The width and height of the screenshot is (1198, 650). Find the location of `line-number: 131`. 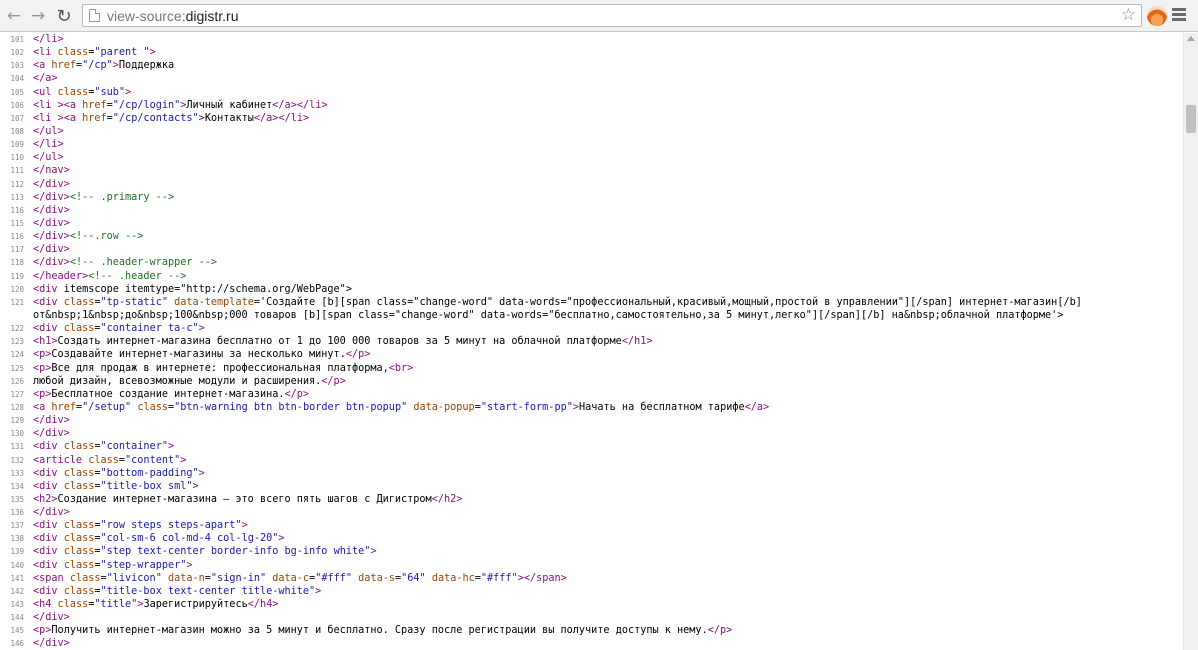

line-number: 131 is located at coordinates (17, 447).